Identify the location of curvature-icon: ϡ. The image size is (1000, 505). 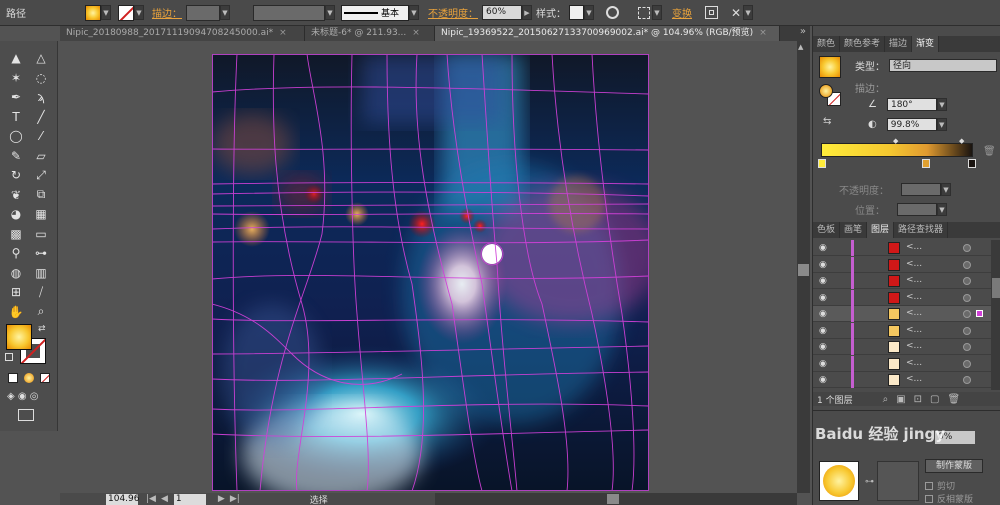
(41, 97).